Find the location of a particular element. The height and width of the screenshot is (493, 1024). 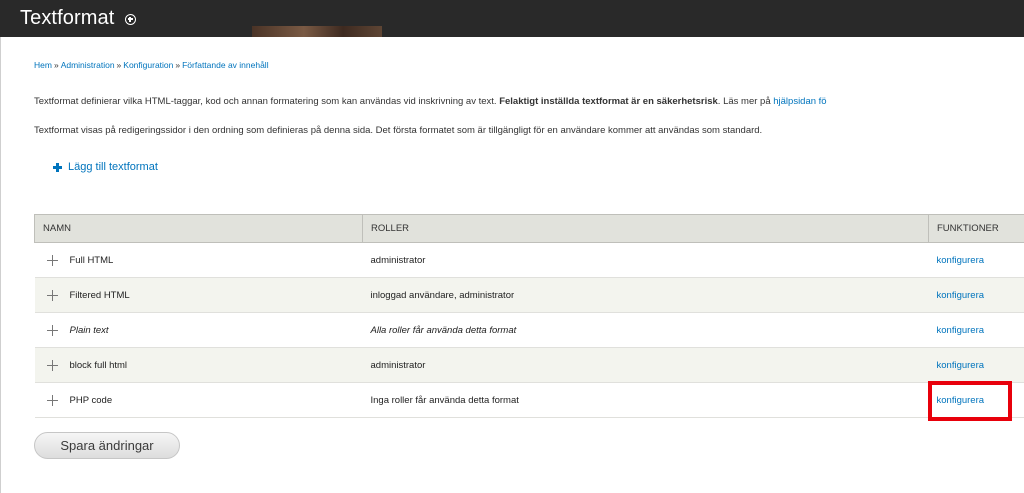

add-text-format-label: Lägg till textformat is located at coordinates (113, 167).